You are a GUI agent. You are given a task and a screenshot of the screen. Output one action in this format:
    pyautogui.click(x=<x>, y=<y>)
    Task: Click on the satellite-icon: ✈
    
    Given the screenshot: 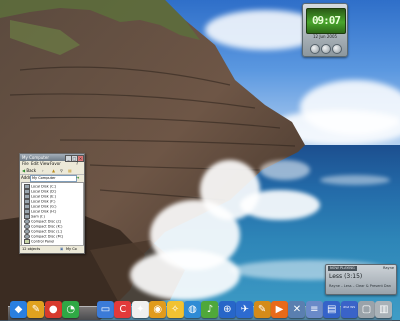 What is the action you would take?
    pyautogui.click(x=245, y=309)
    